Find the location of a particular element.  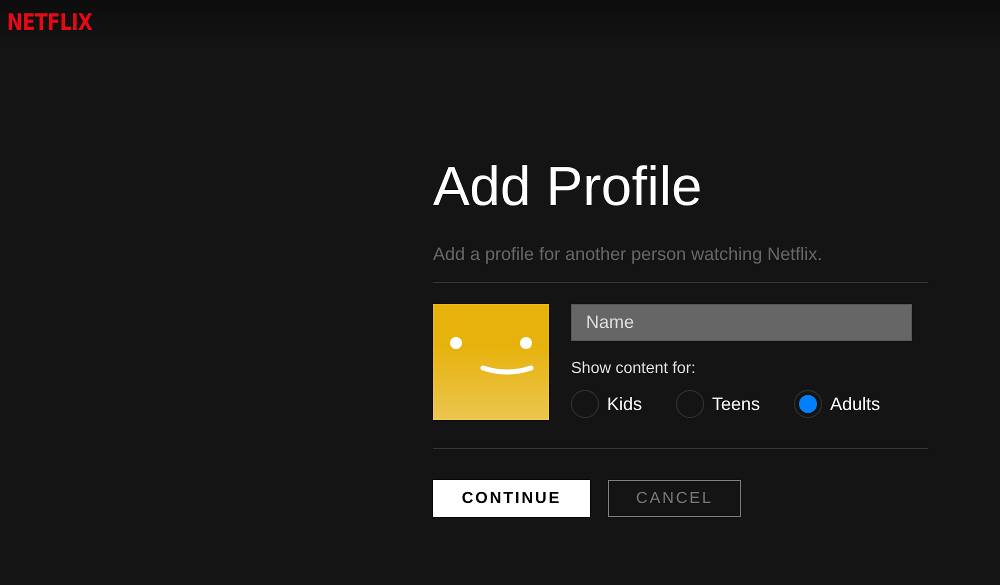

radio-label: Teens is located at coordinates (736, 404).